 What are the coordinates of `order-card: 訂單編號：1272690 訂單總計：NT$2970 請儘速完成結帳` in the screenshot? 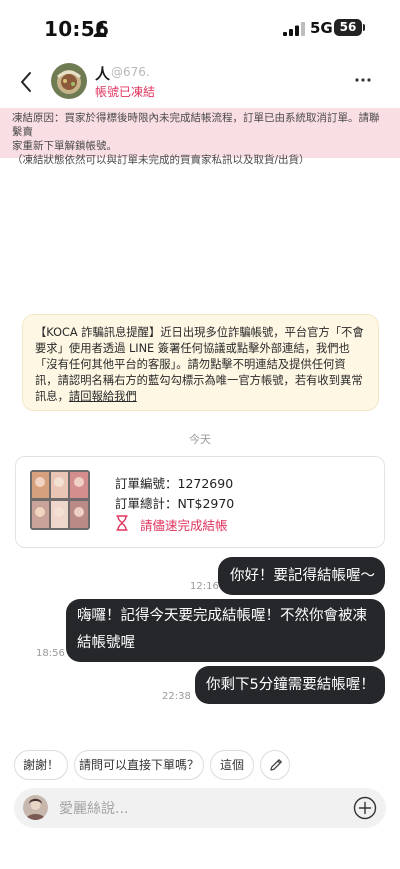 It's located at (200, 502).